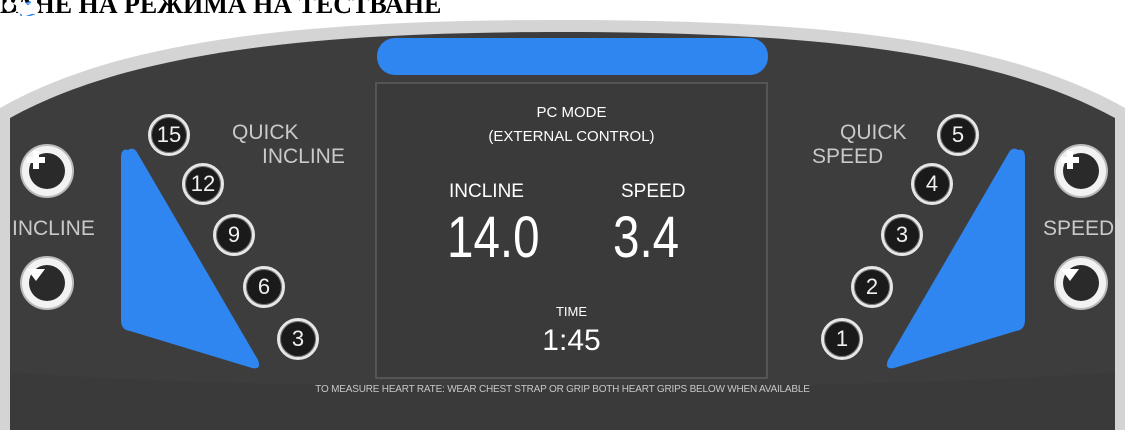 This screenshot has width=1125, height=430. Describe the element at coordinates (932, 184) in the screenshot. I see `quick-speed-button: 4` at that location.